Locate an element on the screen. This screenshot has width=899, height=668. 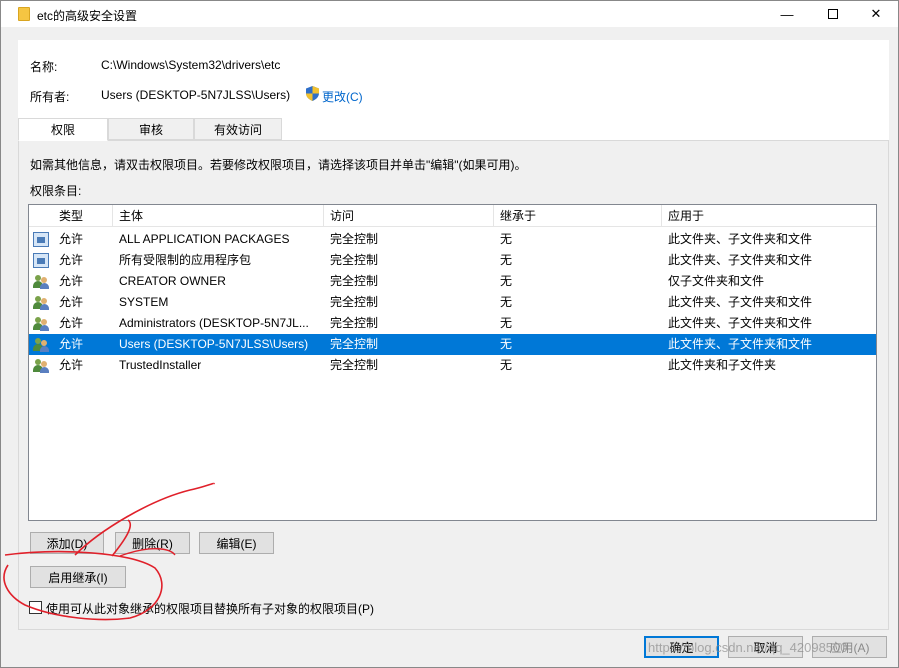
tab-permissions: 权限 is located at coordinates (63, 129).